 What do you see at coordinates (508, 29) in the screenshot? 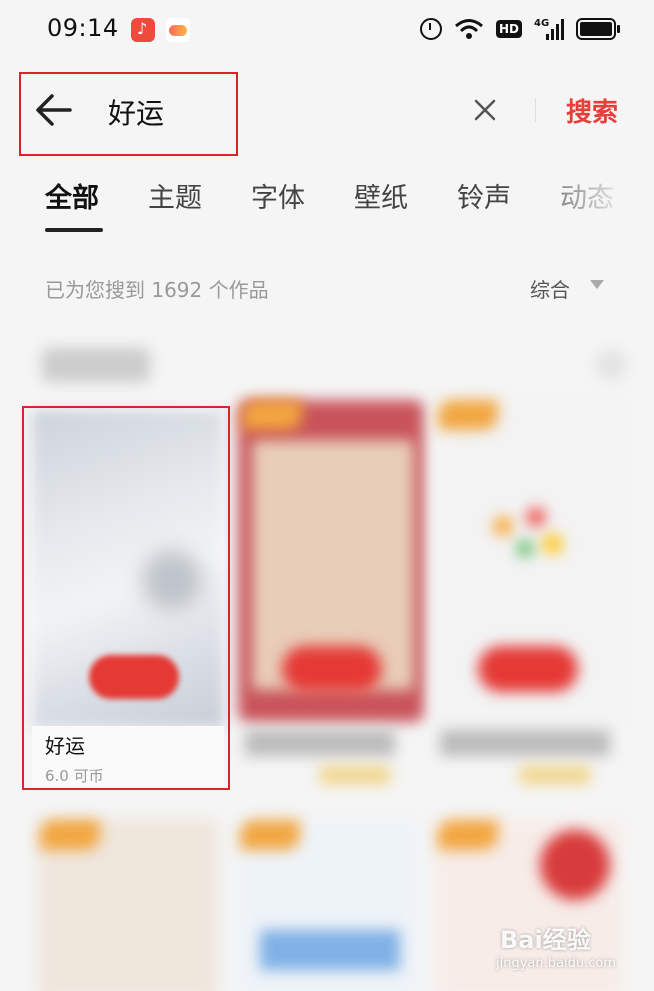
I see `hd-icon: HD` at bounding box center [508, 29].